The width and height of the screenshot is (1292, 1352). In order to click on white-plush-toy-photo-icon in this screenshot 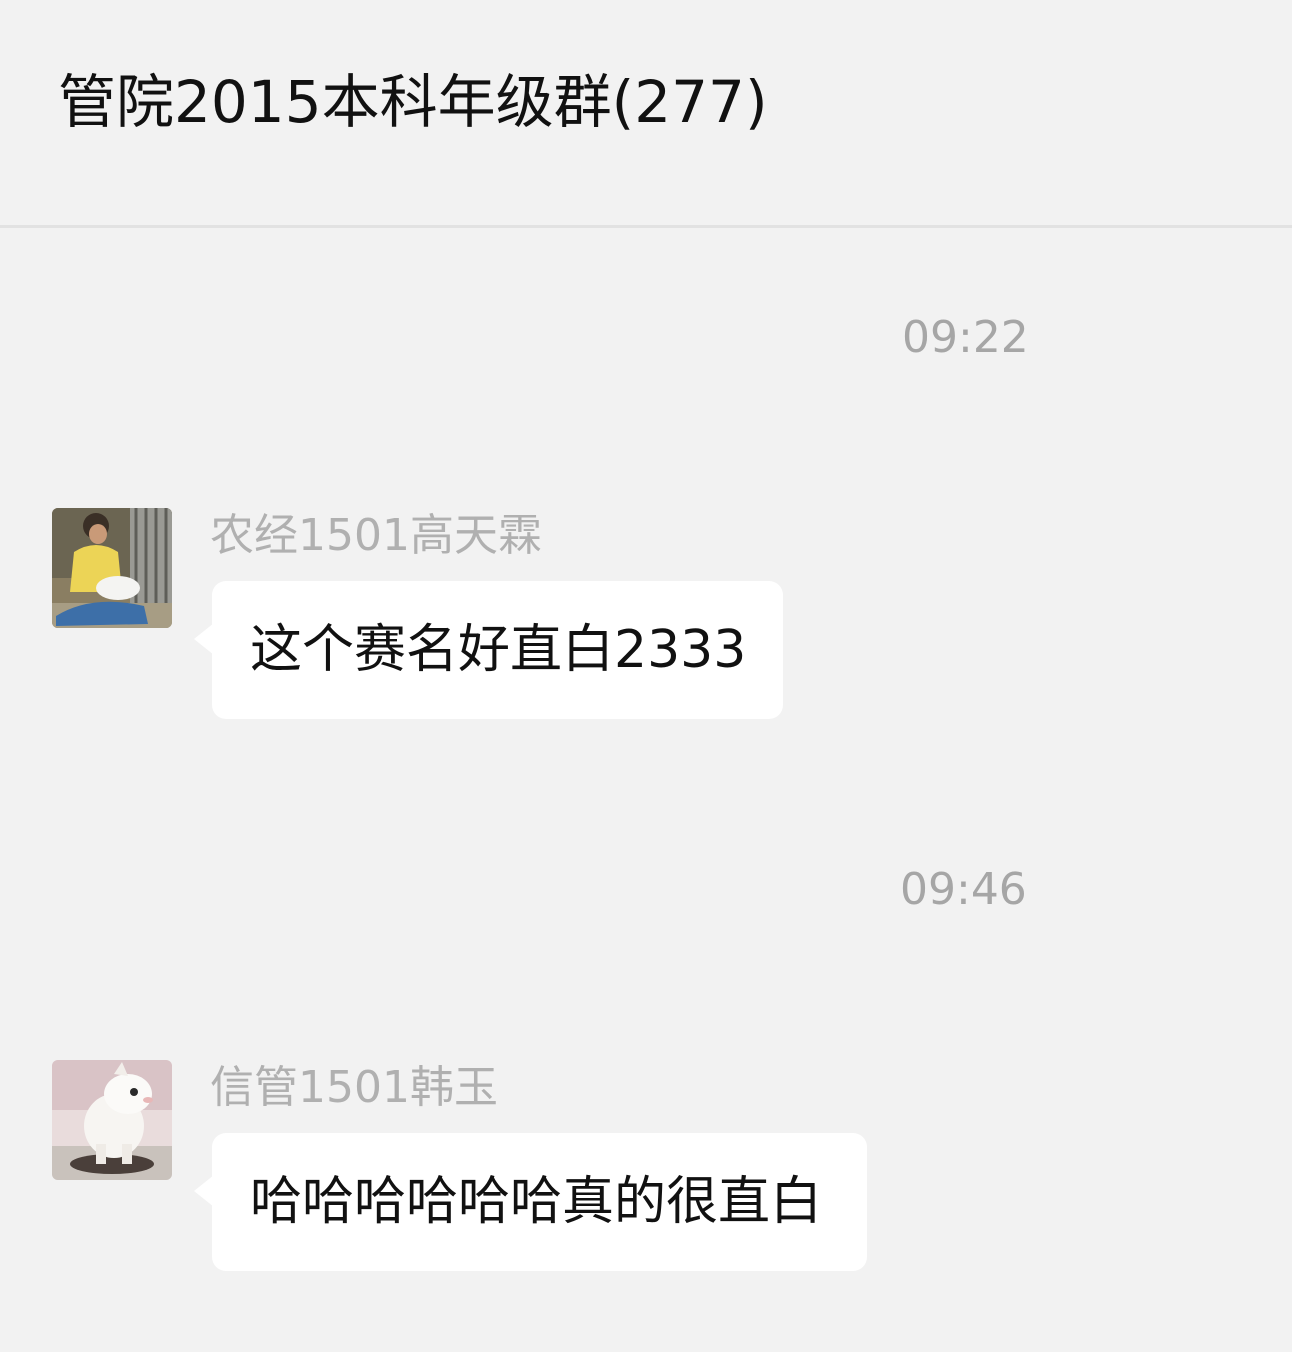, I will do `click(112, 1120)`.